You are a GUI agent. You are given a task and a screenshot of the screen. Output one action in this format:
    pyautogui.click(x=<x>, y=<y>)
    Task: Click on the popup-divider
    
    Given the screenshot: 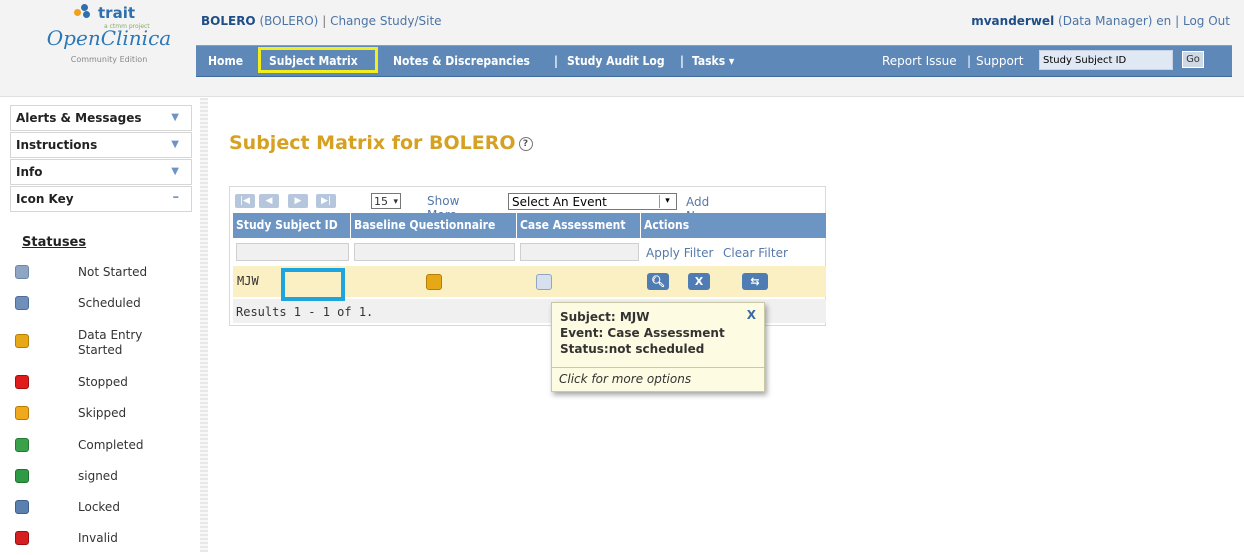 What is the action you would take?
    pyautogui.click(x=658, y=367)
    